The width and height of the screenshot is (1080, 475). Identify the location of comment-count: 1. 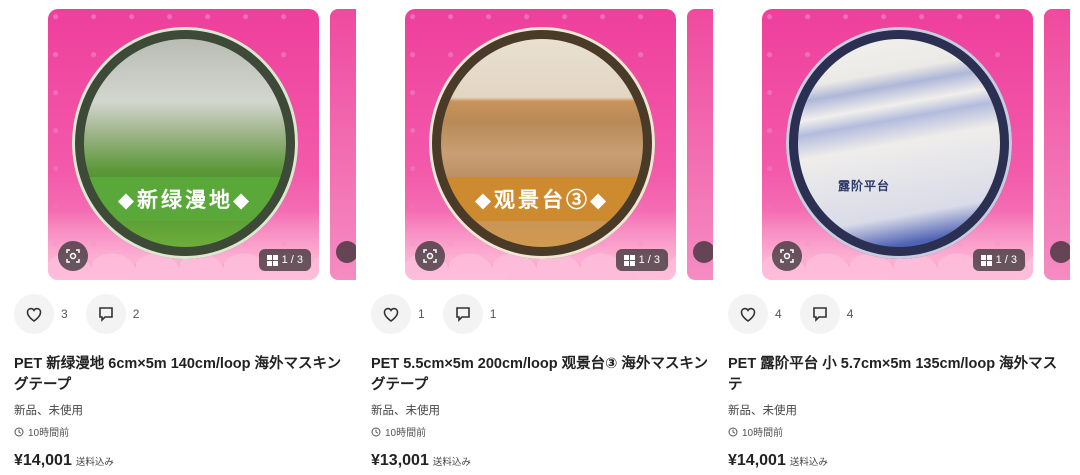
(493, 314).